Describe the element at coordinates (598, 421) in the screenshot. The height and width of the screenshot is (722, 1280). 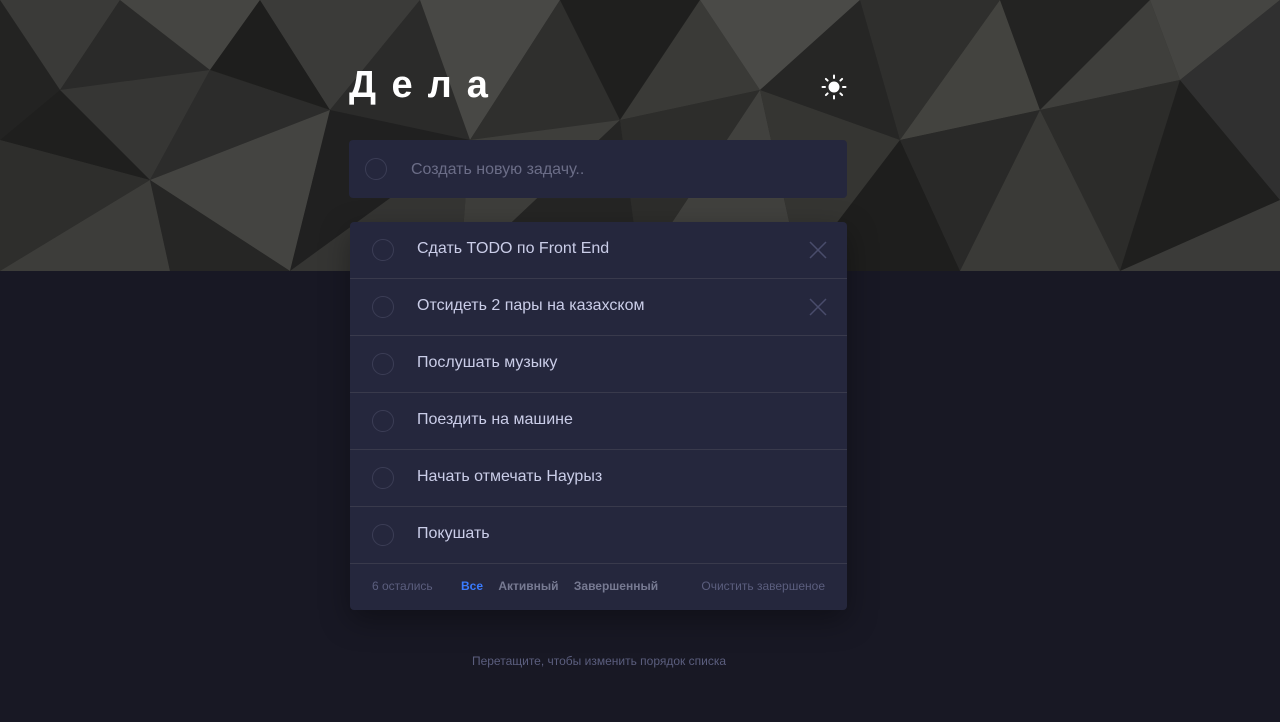
I see `todo-item: Поездить на машине` at that location.